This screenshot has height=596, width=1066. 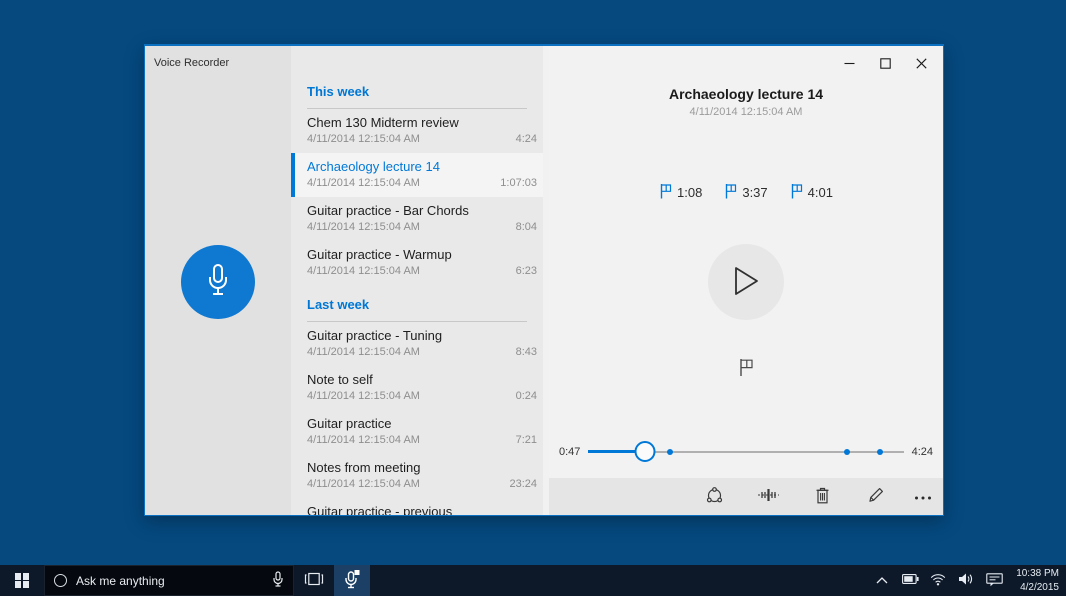 I want to click on rename-icon, so click(x=876, y=496).